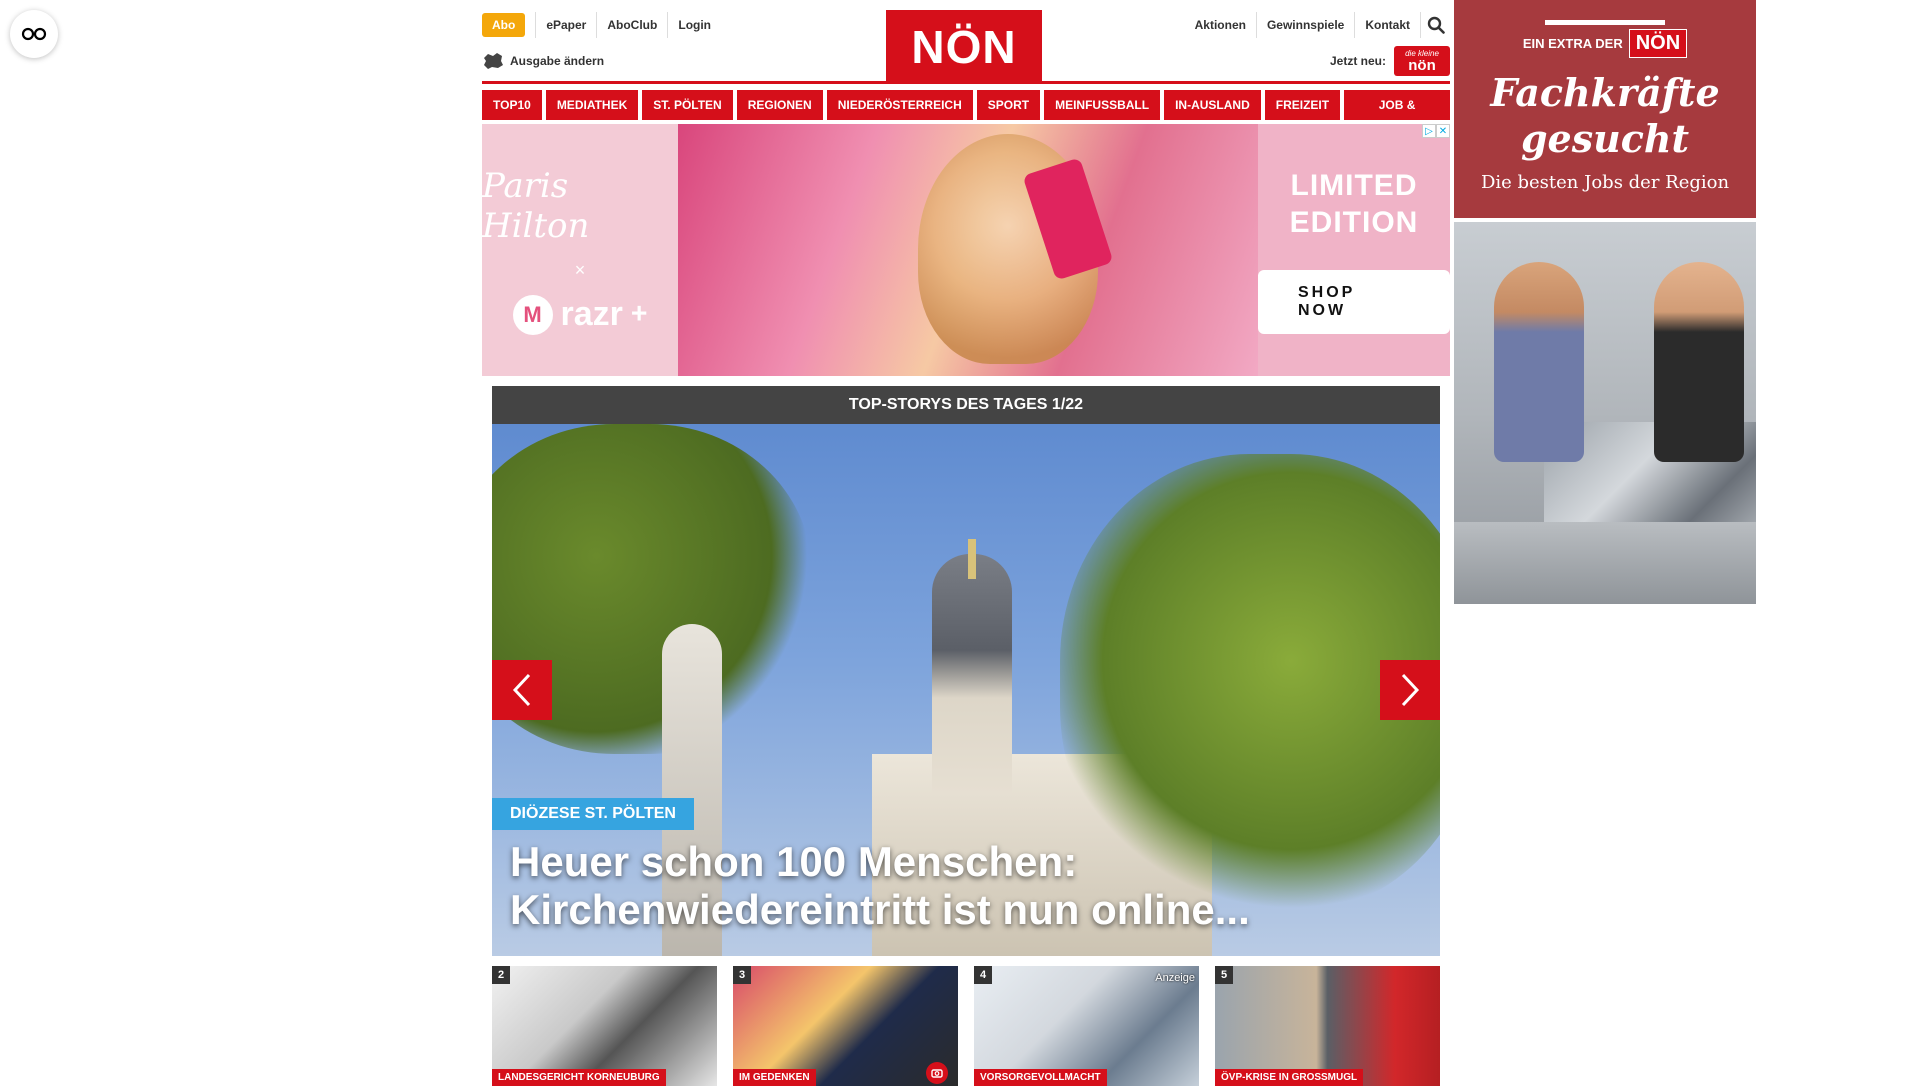  I want to click on thumbnail-label: VORSORGEVOLLMACHT, so click(1040, 1077).